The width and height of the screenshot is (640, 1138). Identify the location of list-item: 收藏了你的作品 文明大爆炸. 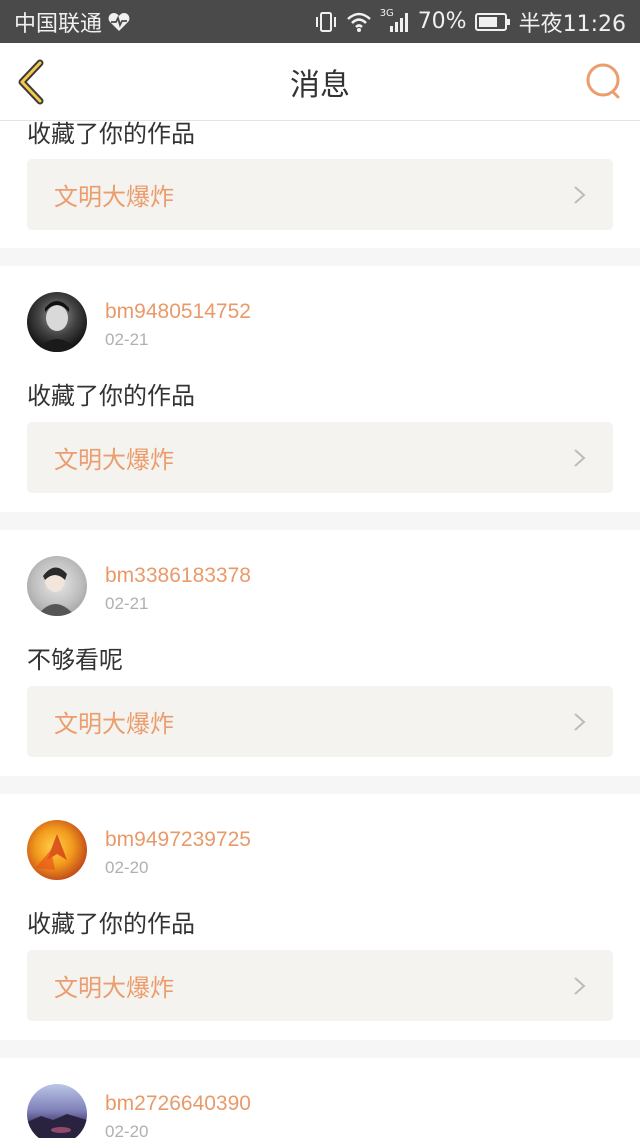
(320, 184).